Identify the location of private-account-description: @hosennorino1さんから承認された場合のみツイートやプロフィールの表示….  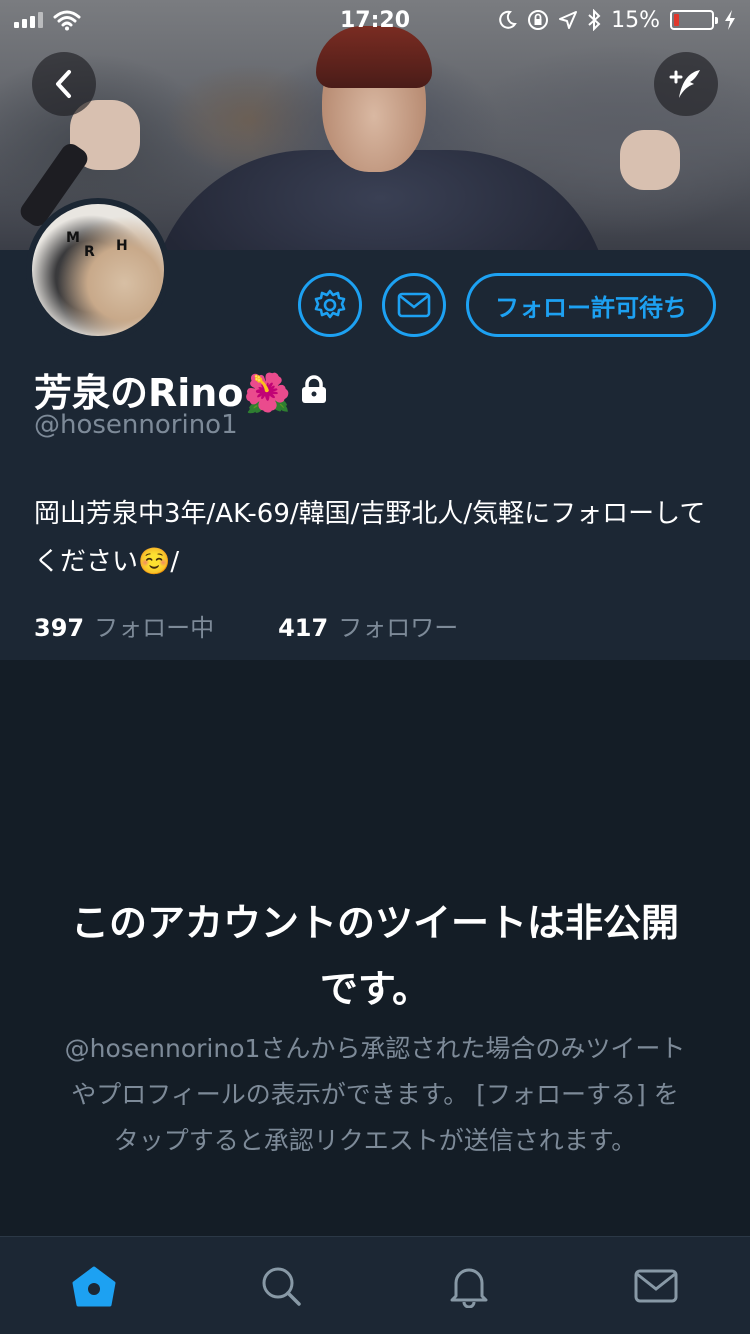
(375, 1094).